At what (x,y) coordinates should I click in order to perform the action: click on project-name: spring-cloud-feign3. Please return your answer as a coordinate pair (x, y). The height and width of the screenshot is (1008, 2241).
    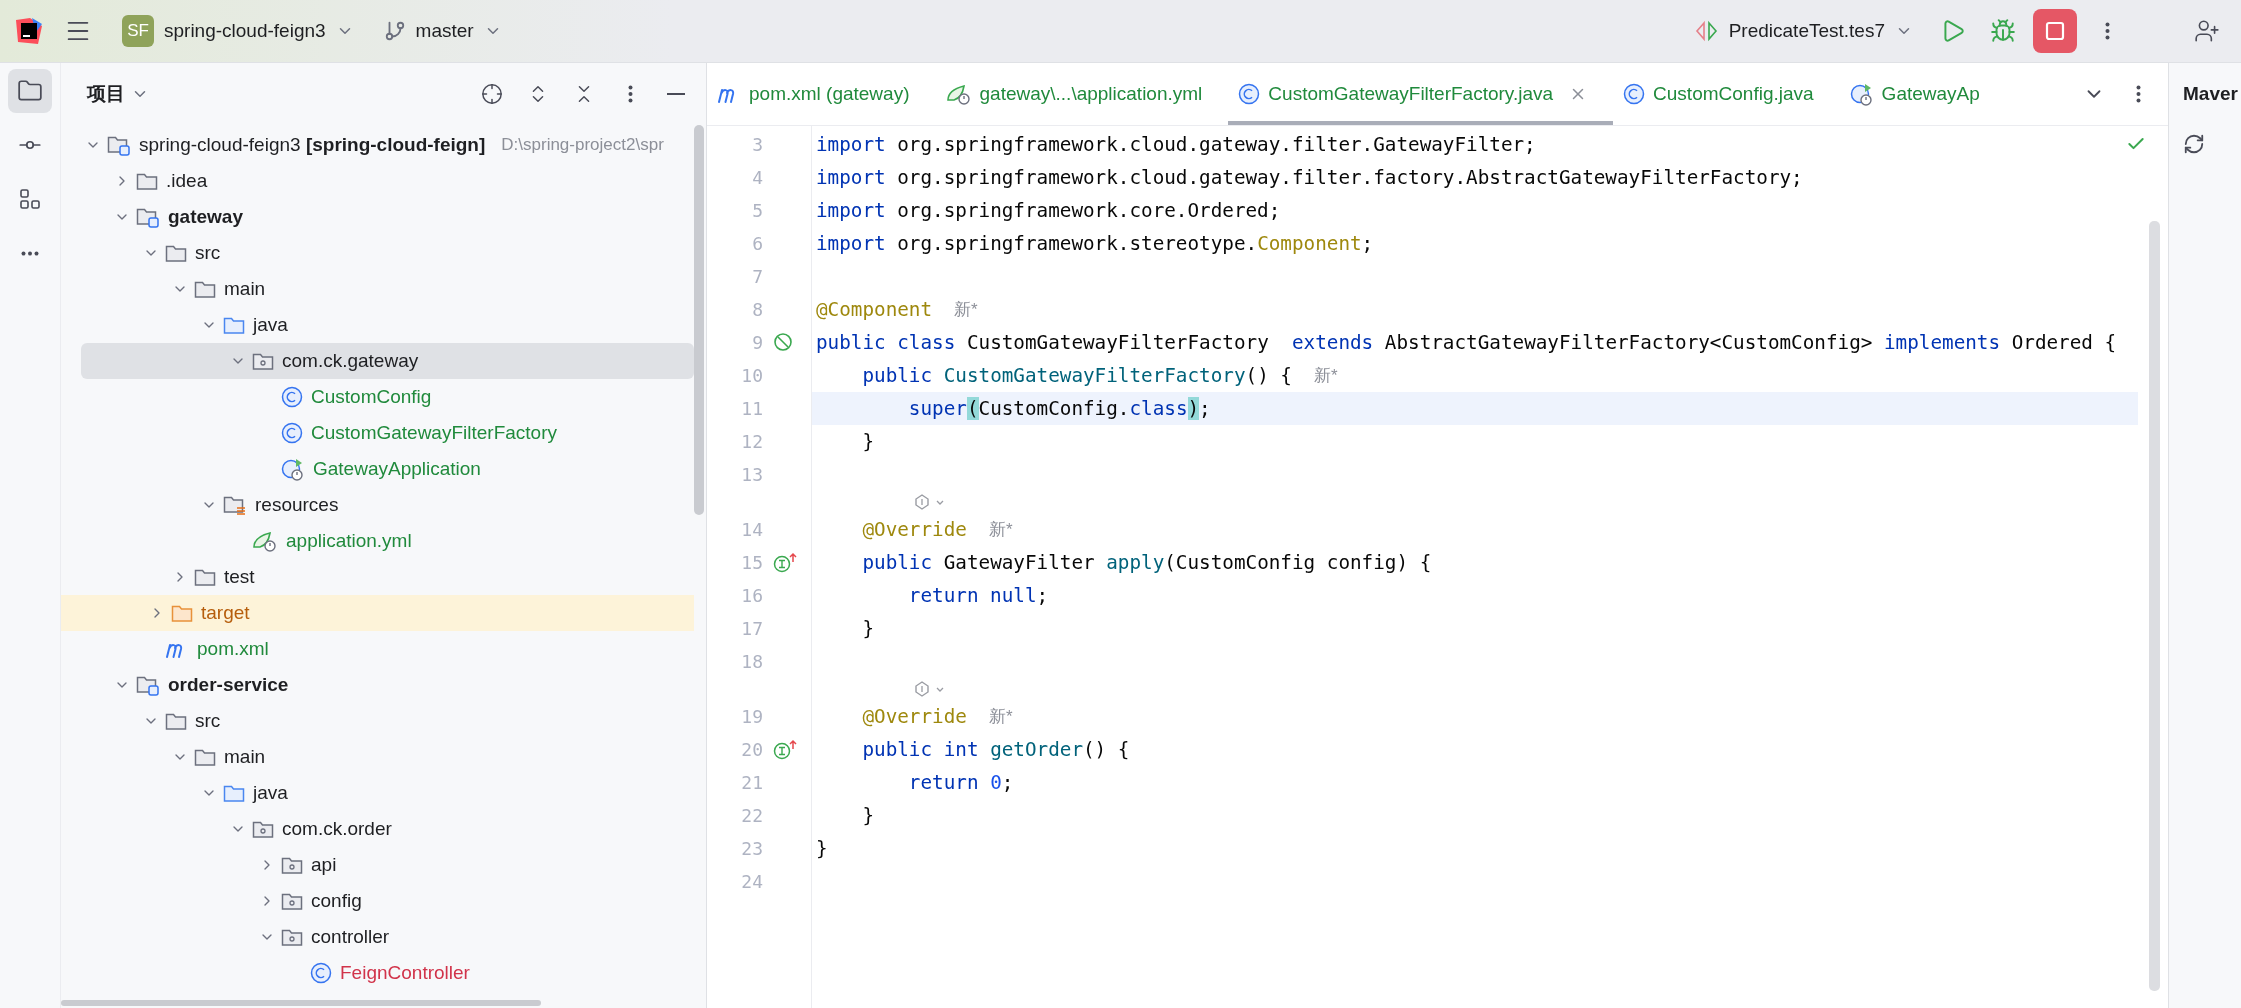
    Looking at the image, I should click on (245, 31).